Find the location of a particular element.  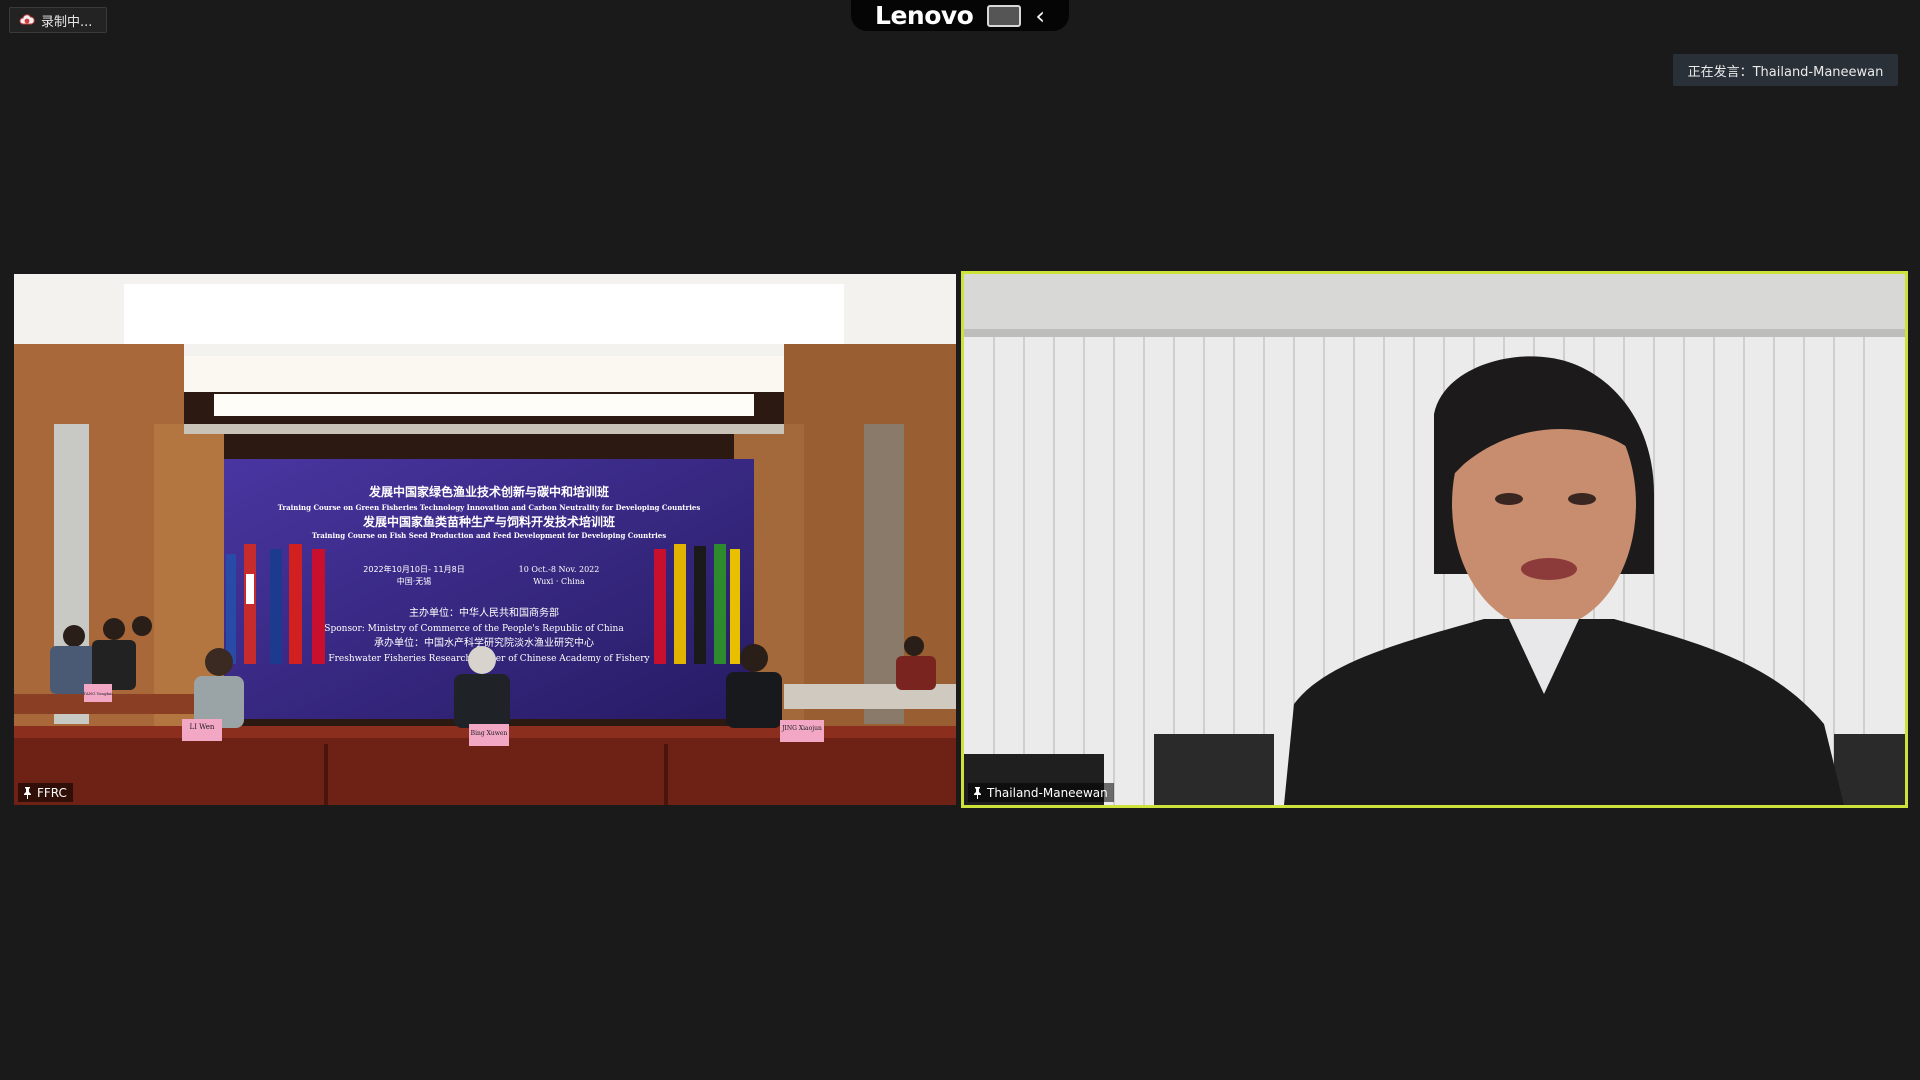

brand-bar: Lenovo ‹ is located at coordinates (960, 15).